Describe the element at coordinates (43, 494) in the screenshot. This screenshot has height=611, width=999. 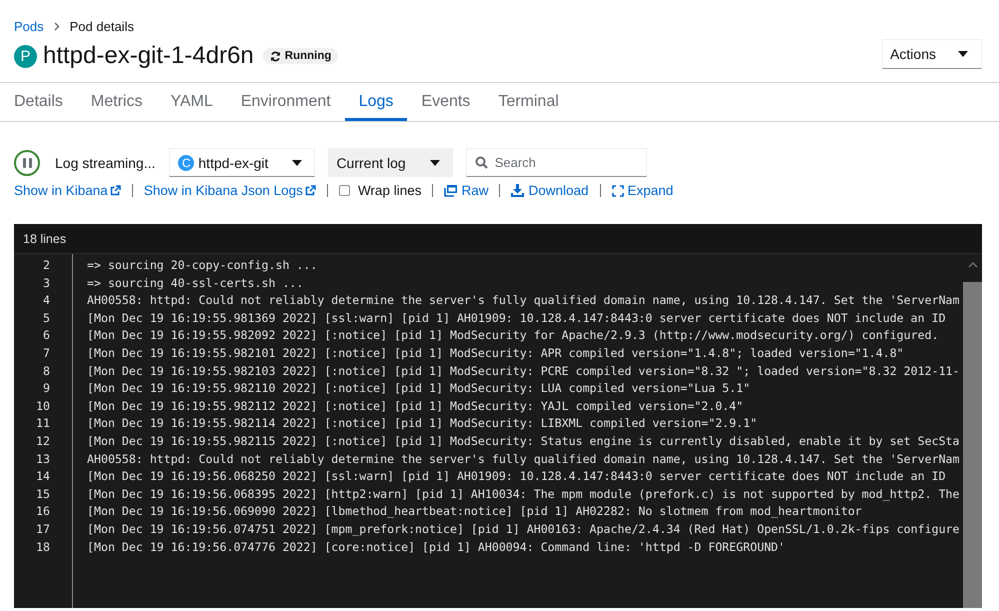
I see `line-number: 15` at that location.